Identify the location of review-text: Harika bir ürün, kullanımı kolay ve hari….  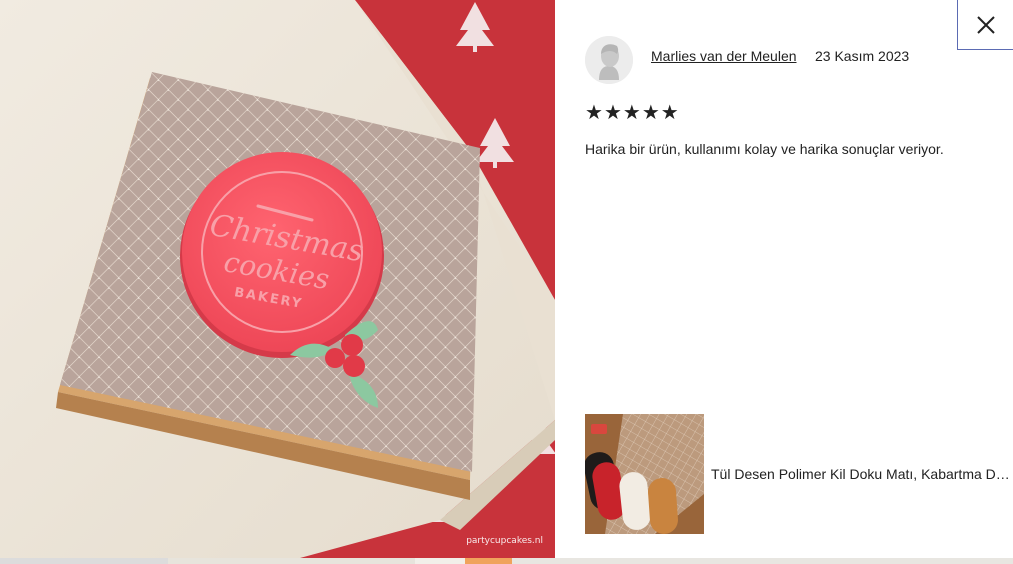
(764, 149).